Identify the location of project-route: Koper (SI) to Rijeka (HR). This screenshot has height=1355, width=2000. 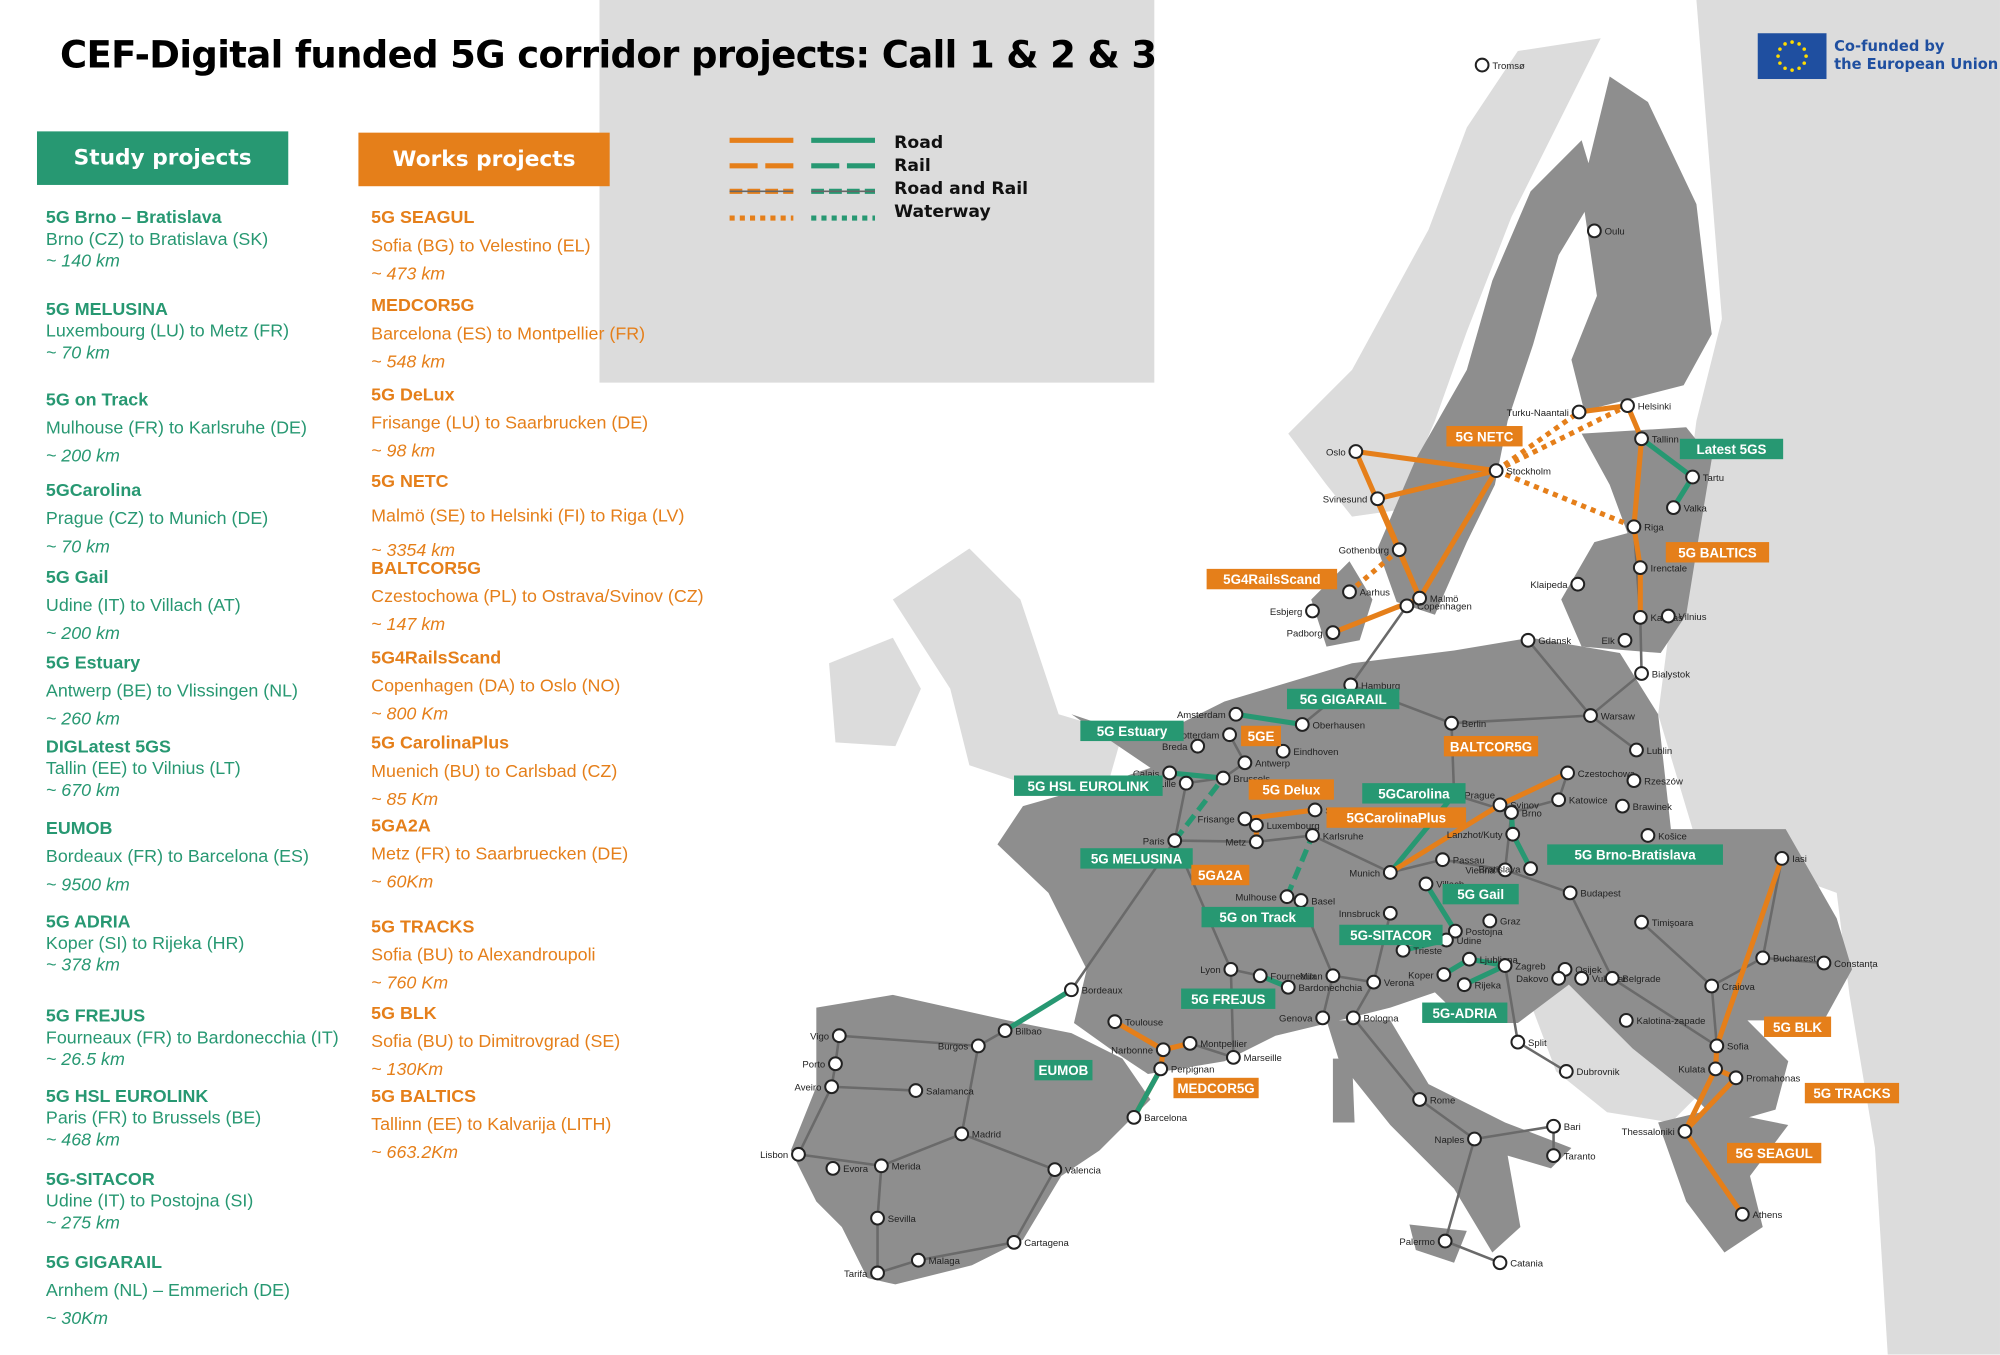
(145, 942).